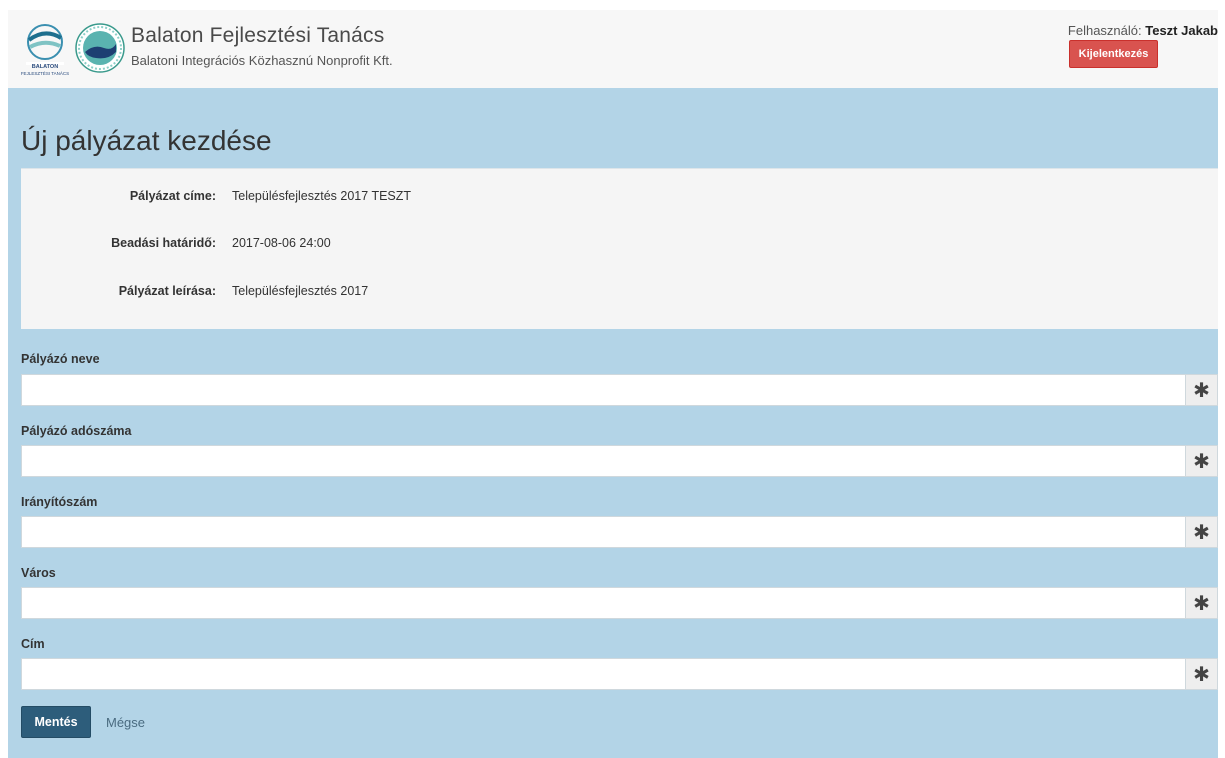 The height and width of the screenshot is (758, 1225). Describe the element at coordinates (281, 243) in the screenshot. I see `info-value: 2017-08-06 24:00` at that location.